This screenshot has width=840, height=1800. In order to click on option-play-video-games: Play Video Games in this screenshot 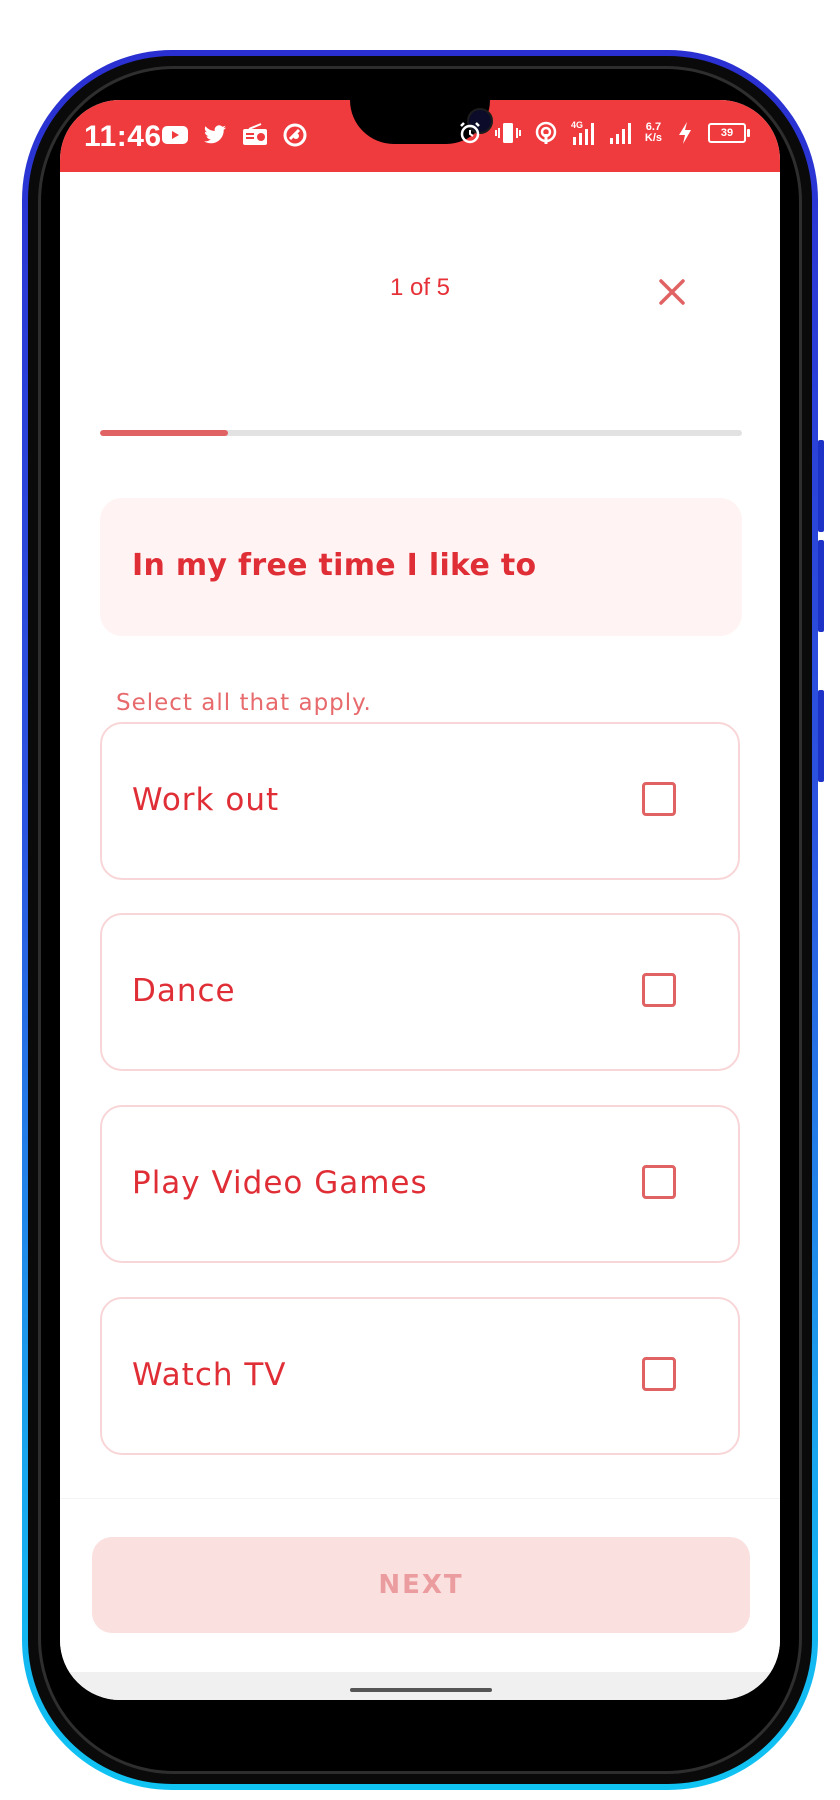, I will do `click(420, 1184)`.